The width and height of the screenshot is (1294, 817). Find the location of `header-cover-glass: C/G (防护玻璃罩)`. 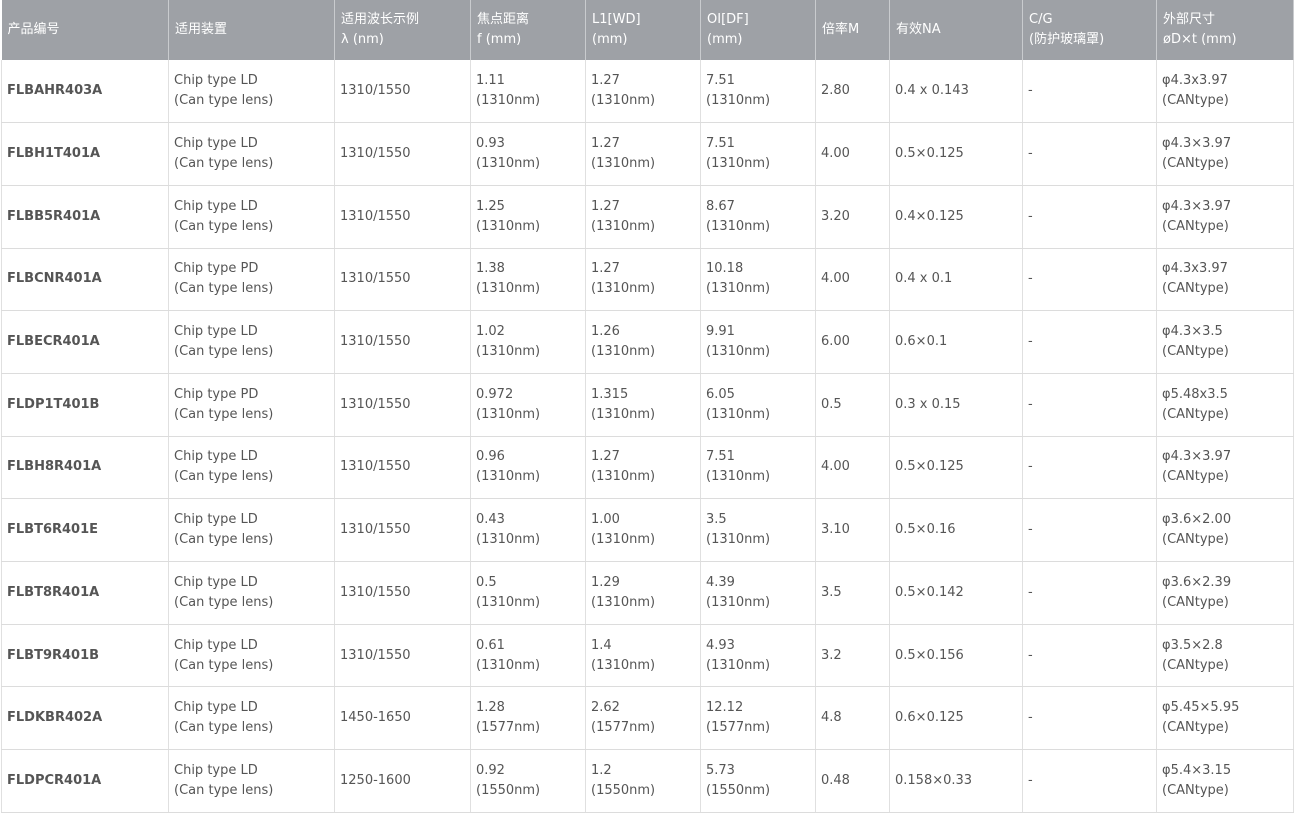

header-cover-glass: C/G (防护玻璃罩) is located at coordinates (1089, 30).